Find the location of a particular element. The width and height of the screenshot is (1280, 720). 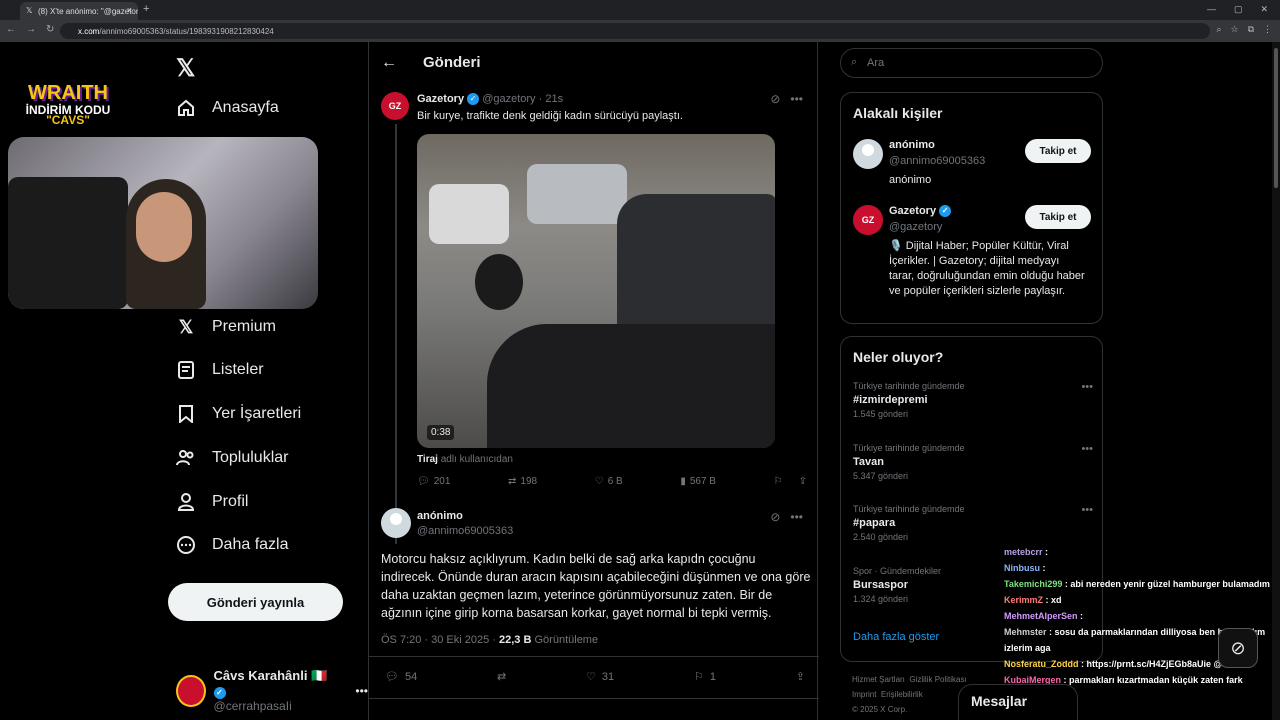

divider is located at coordinates (594, 656).